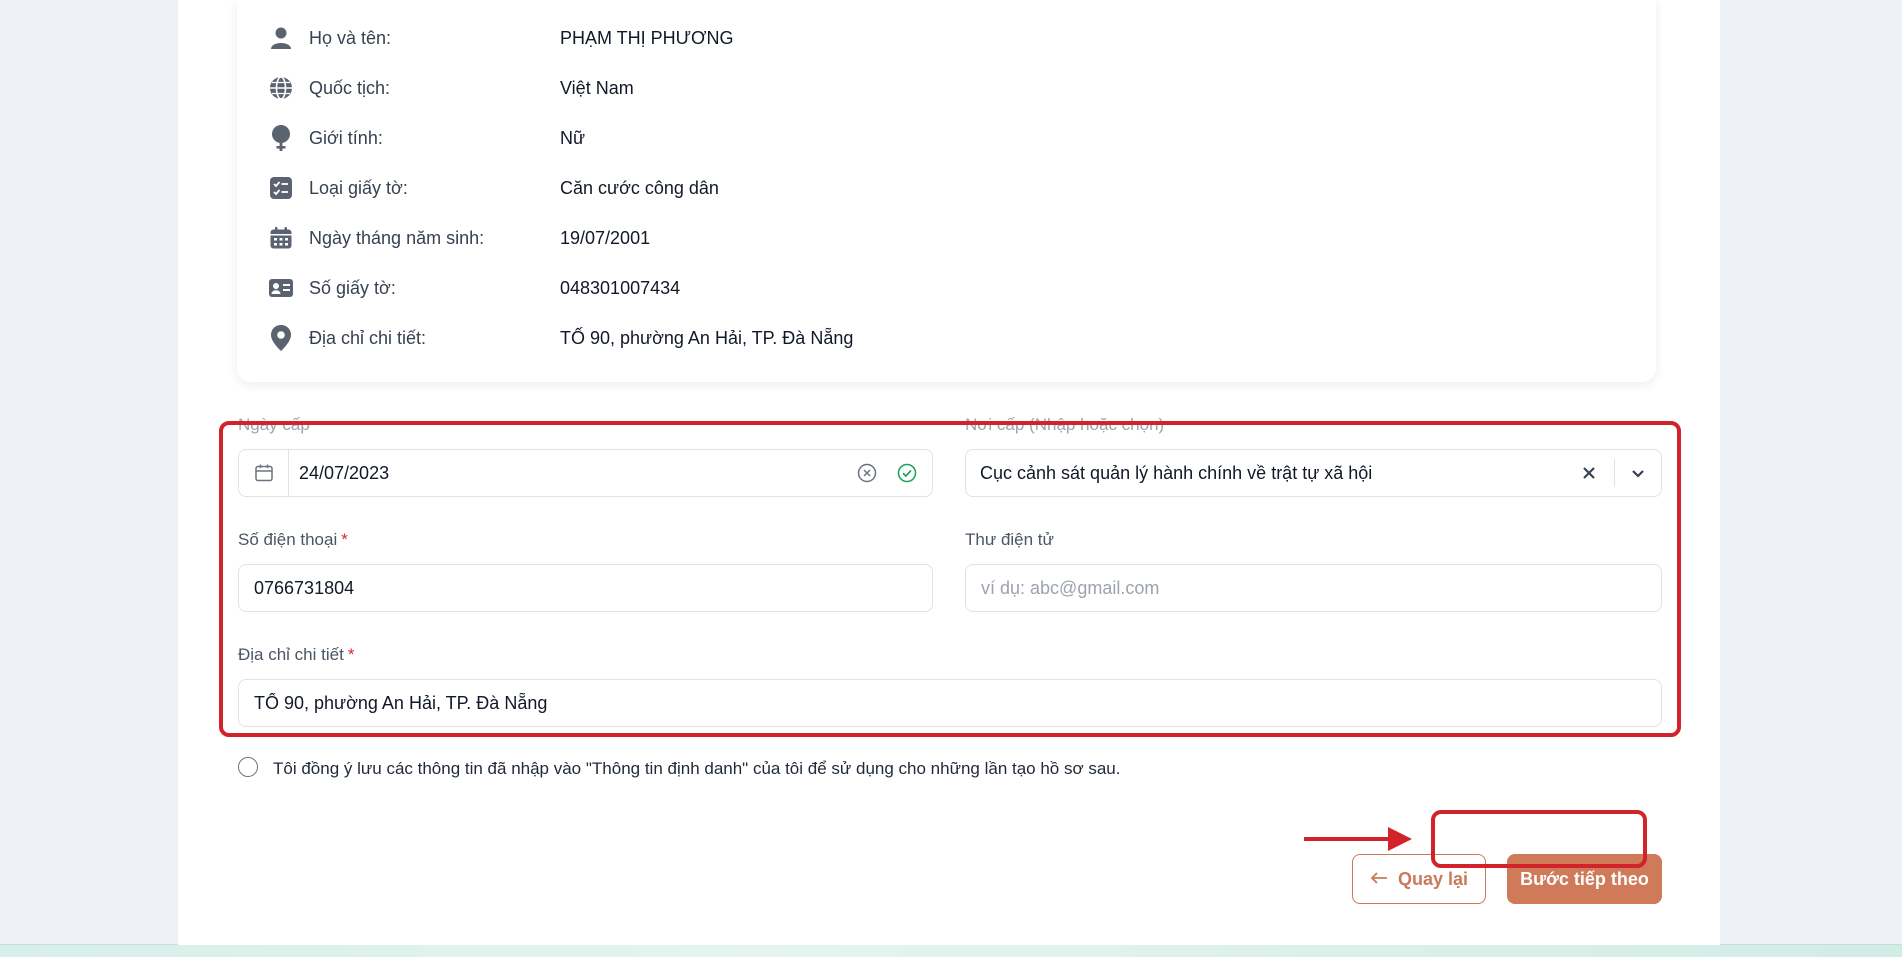 This screenshot has width=1902, height=957. I want to click on info-value: TỐ 90, phường An Hải, TP. Đà Nẵng, so click(707, 337).